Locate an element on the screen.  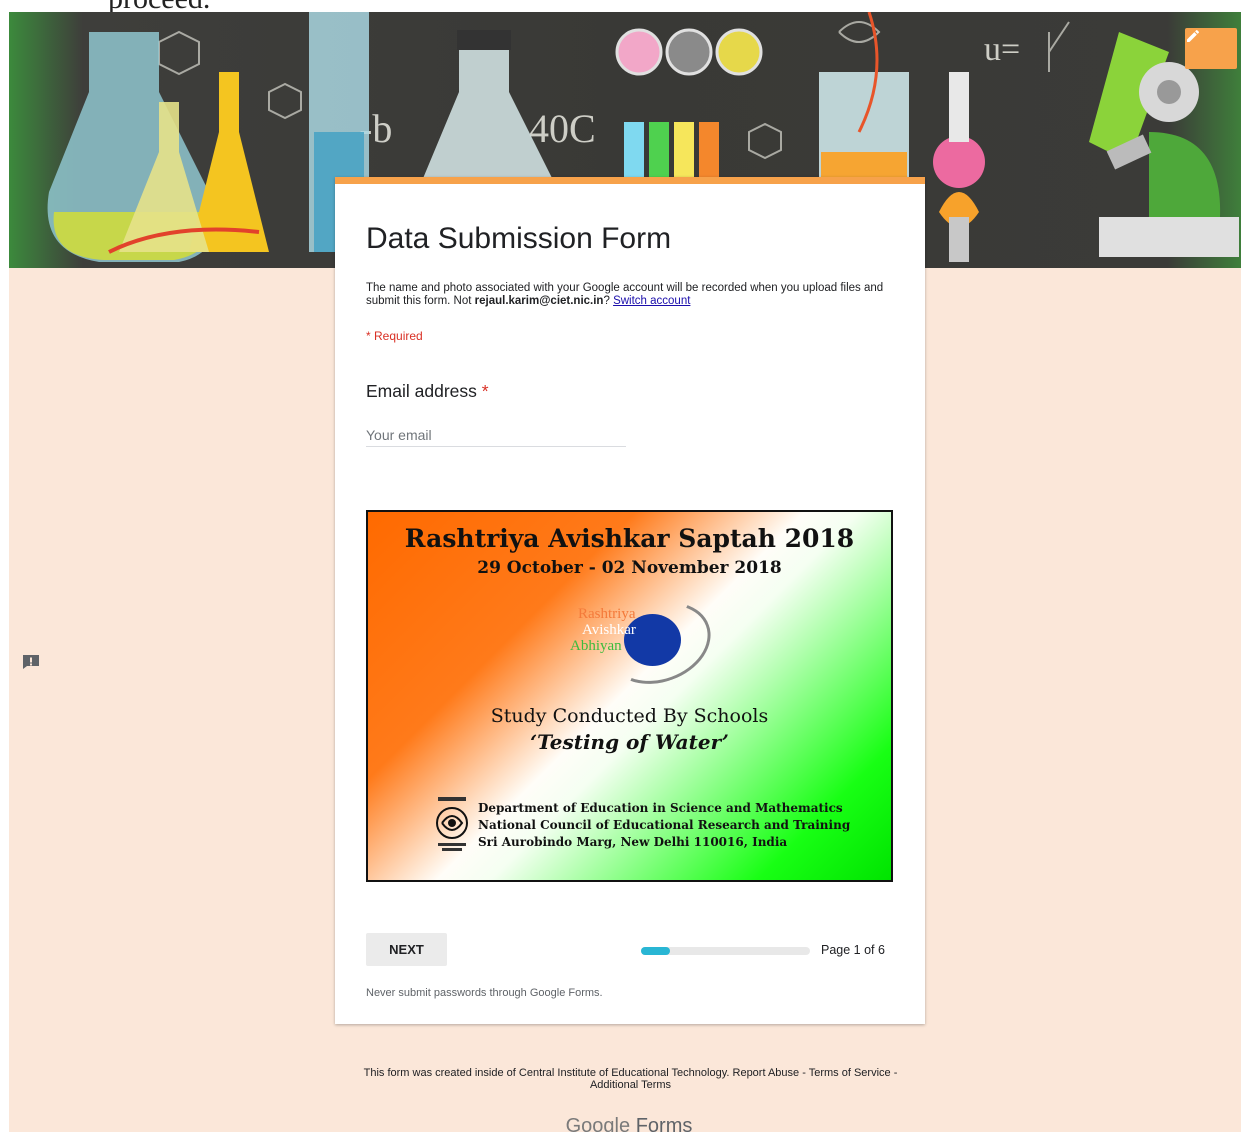
poster-study-title: ‘Testing of Water’ is located at coordinates (629, 742).